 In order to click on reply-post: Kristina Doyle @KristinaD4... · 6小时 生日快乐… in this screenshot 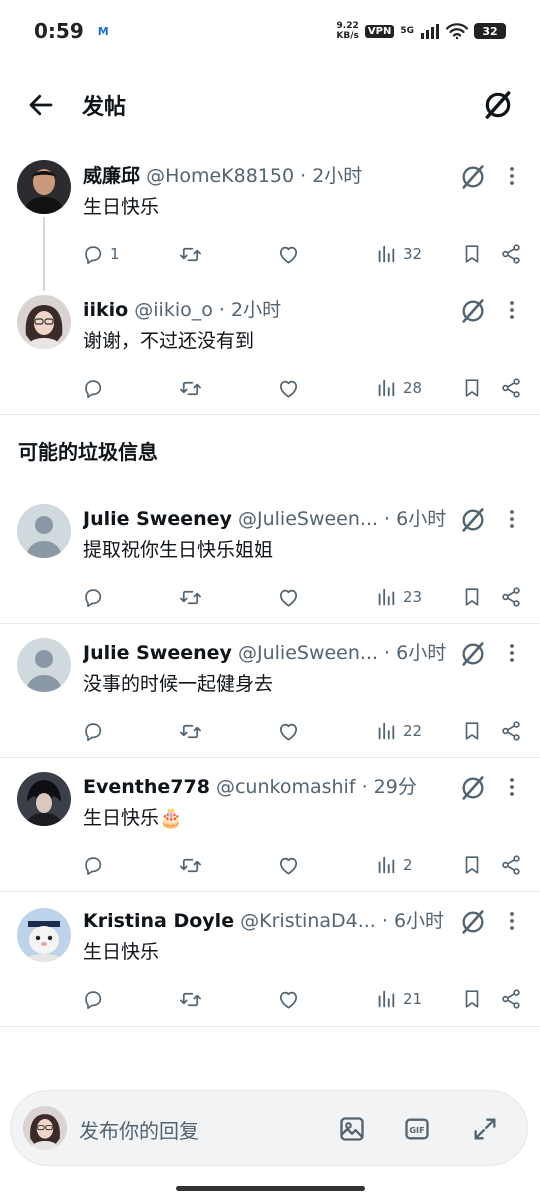, I will do `click(270, 960)`.